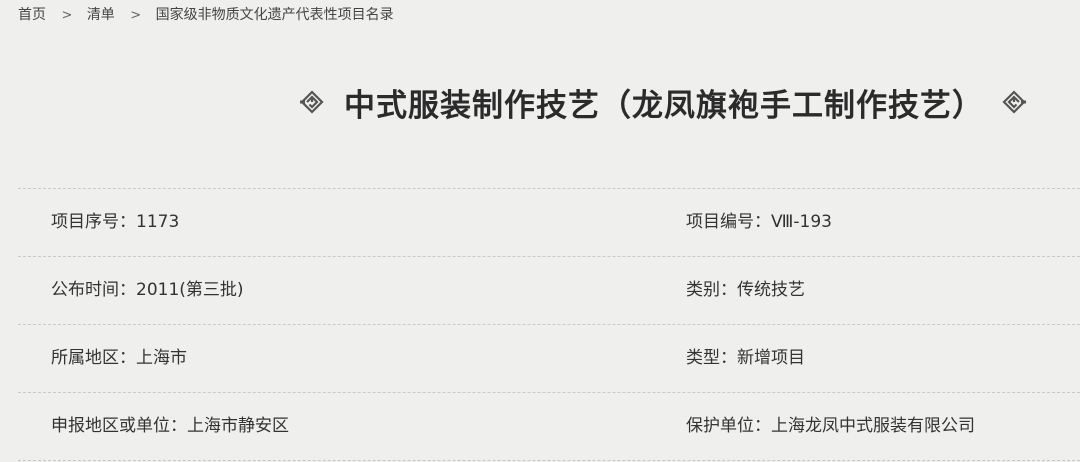 The image size is (1080, 462). What do you see at coordinates (147, 290) in the screenshot?
I see `publish-time: 公布时间：2011(第三批)` at bounding box center [147, 290].